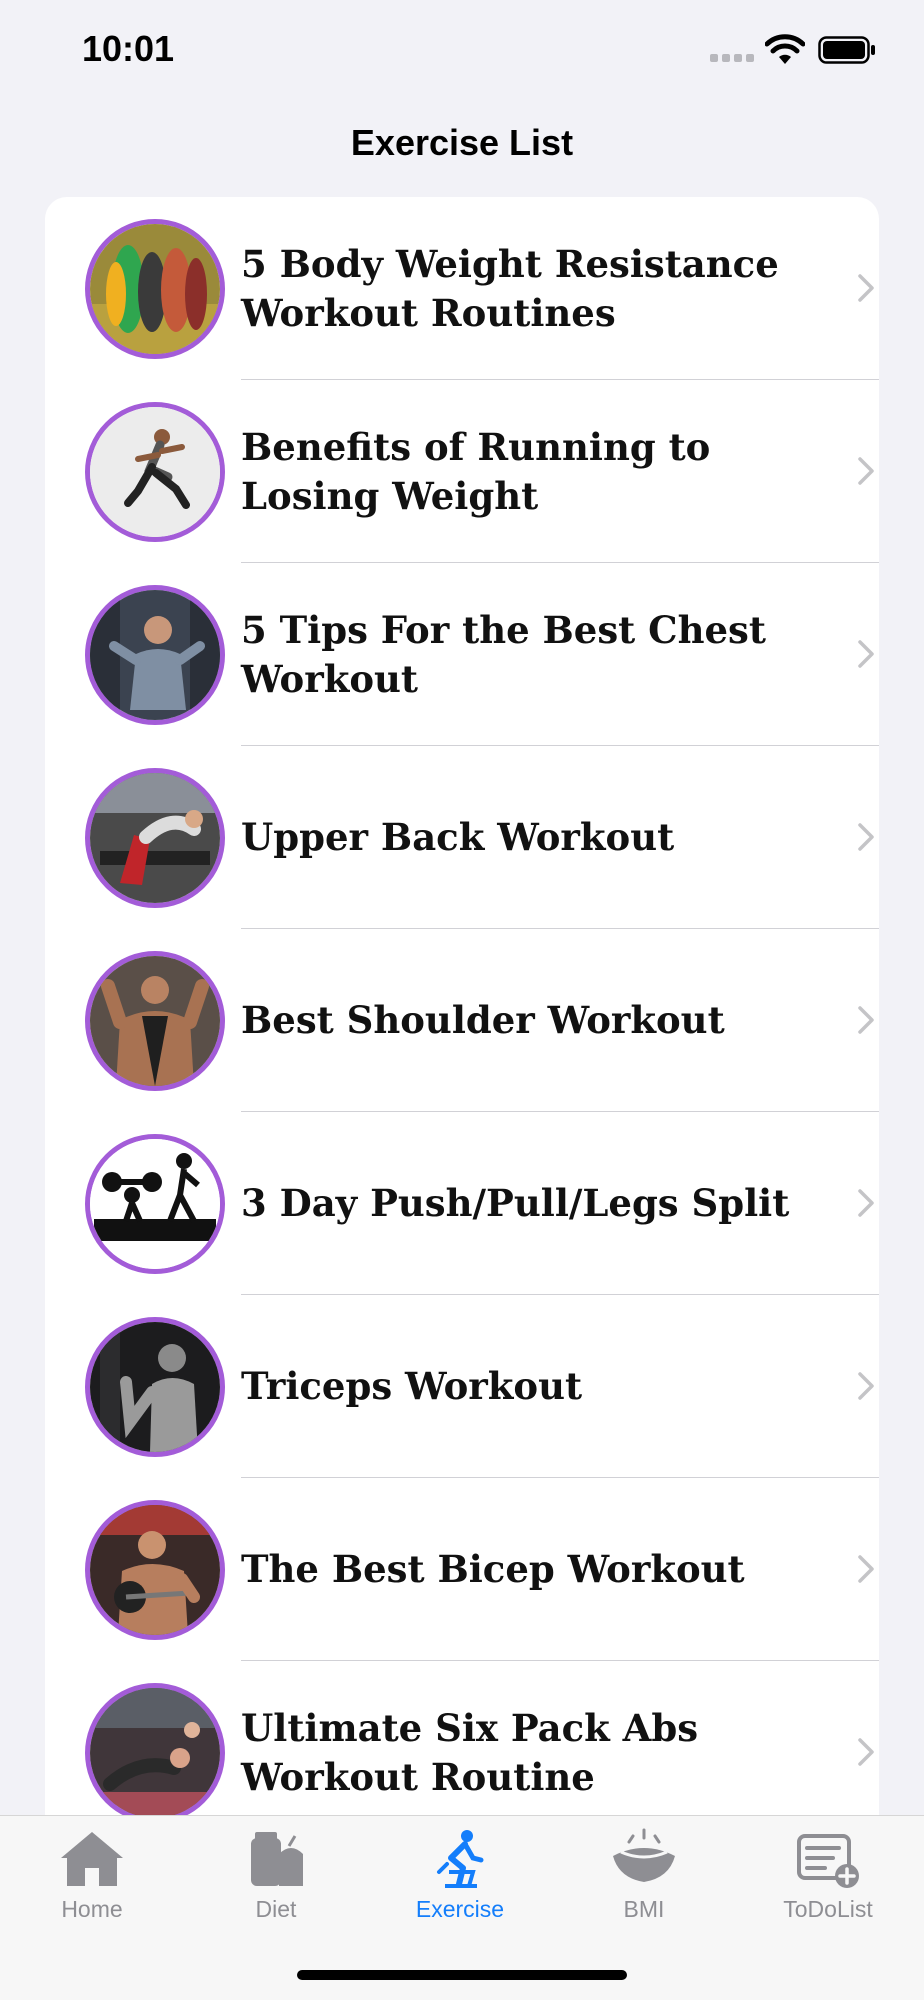 This screenshot has height=2000, width=924. Describe the element at coordinates (458, 837) in the screenshot. I see `exercise-title: Upper Back Workout` at that location.